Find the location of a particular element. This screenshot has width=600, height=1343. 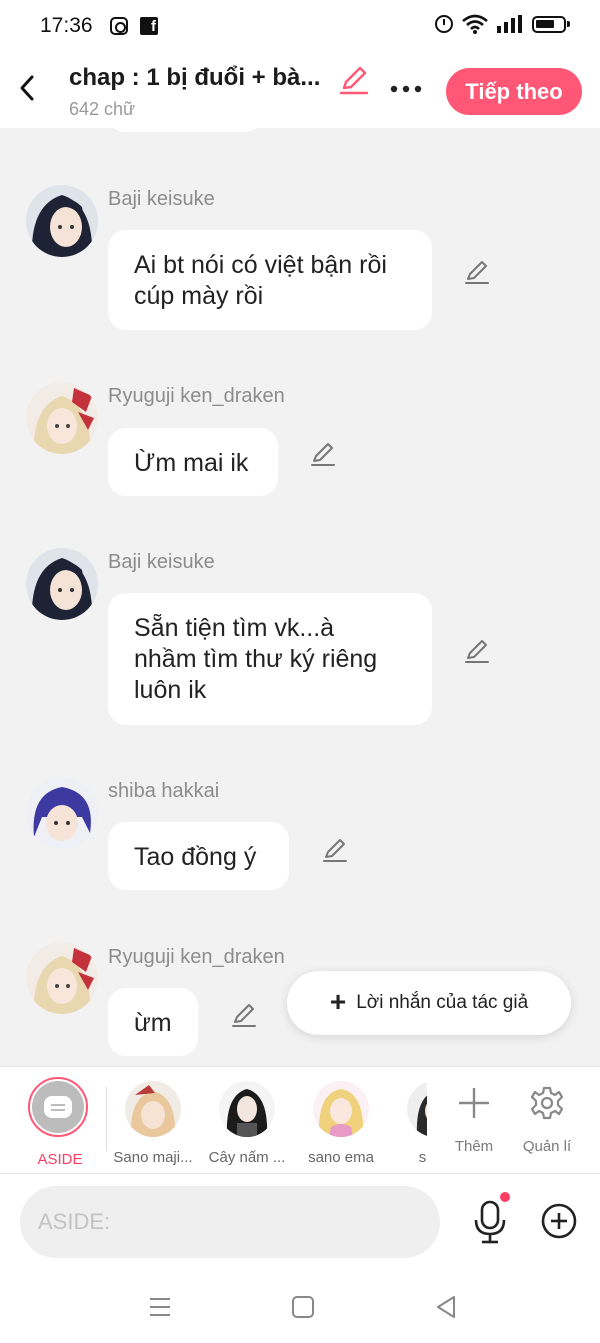

add-media-button is located at coordinates (559, 1221).